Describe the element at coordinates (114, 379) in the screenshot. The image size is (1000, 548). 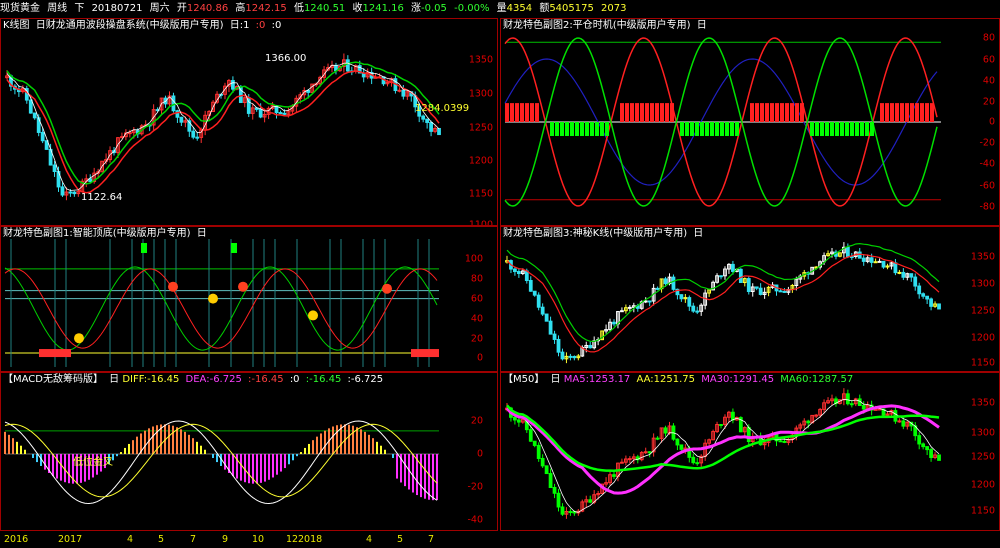
I see `macd-window-icon: 日` at that location.